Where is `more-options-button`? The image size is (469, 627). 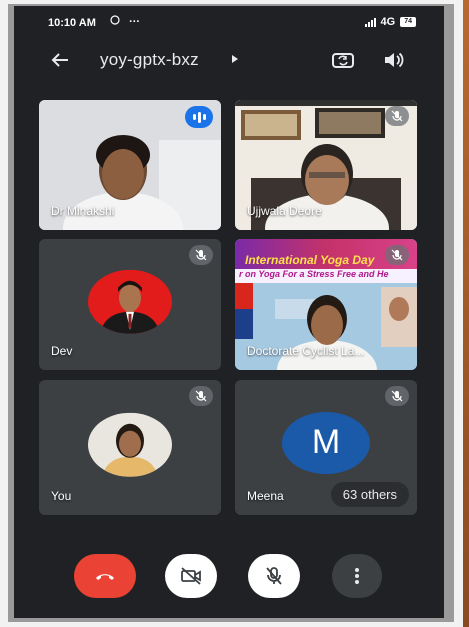
more-options-button is located at coordinates (357, 576).